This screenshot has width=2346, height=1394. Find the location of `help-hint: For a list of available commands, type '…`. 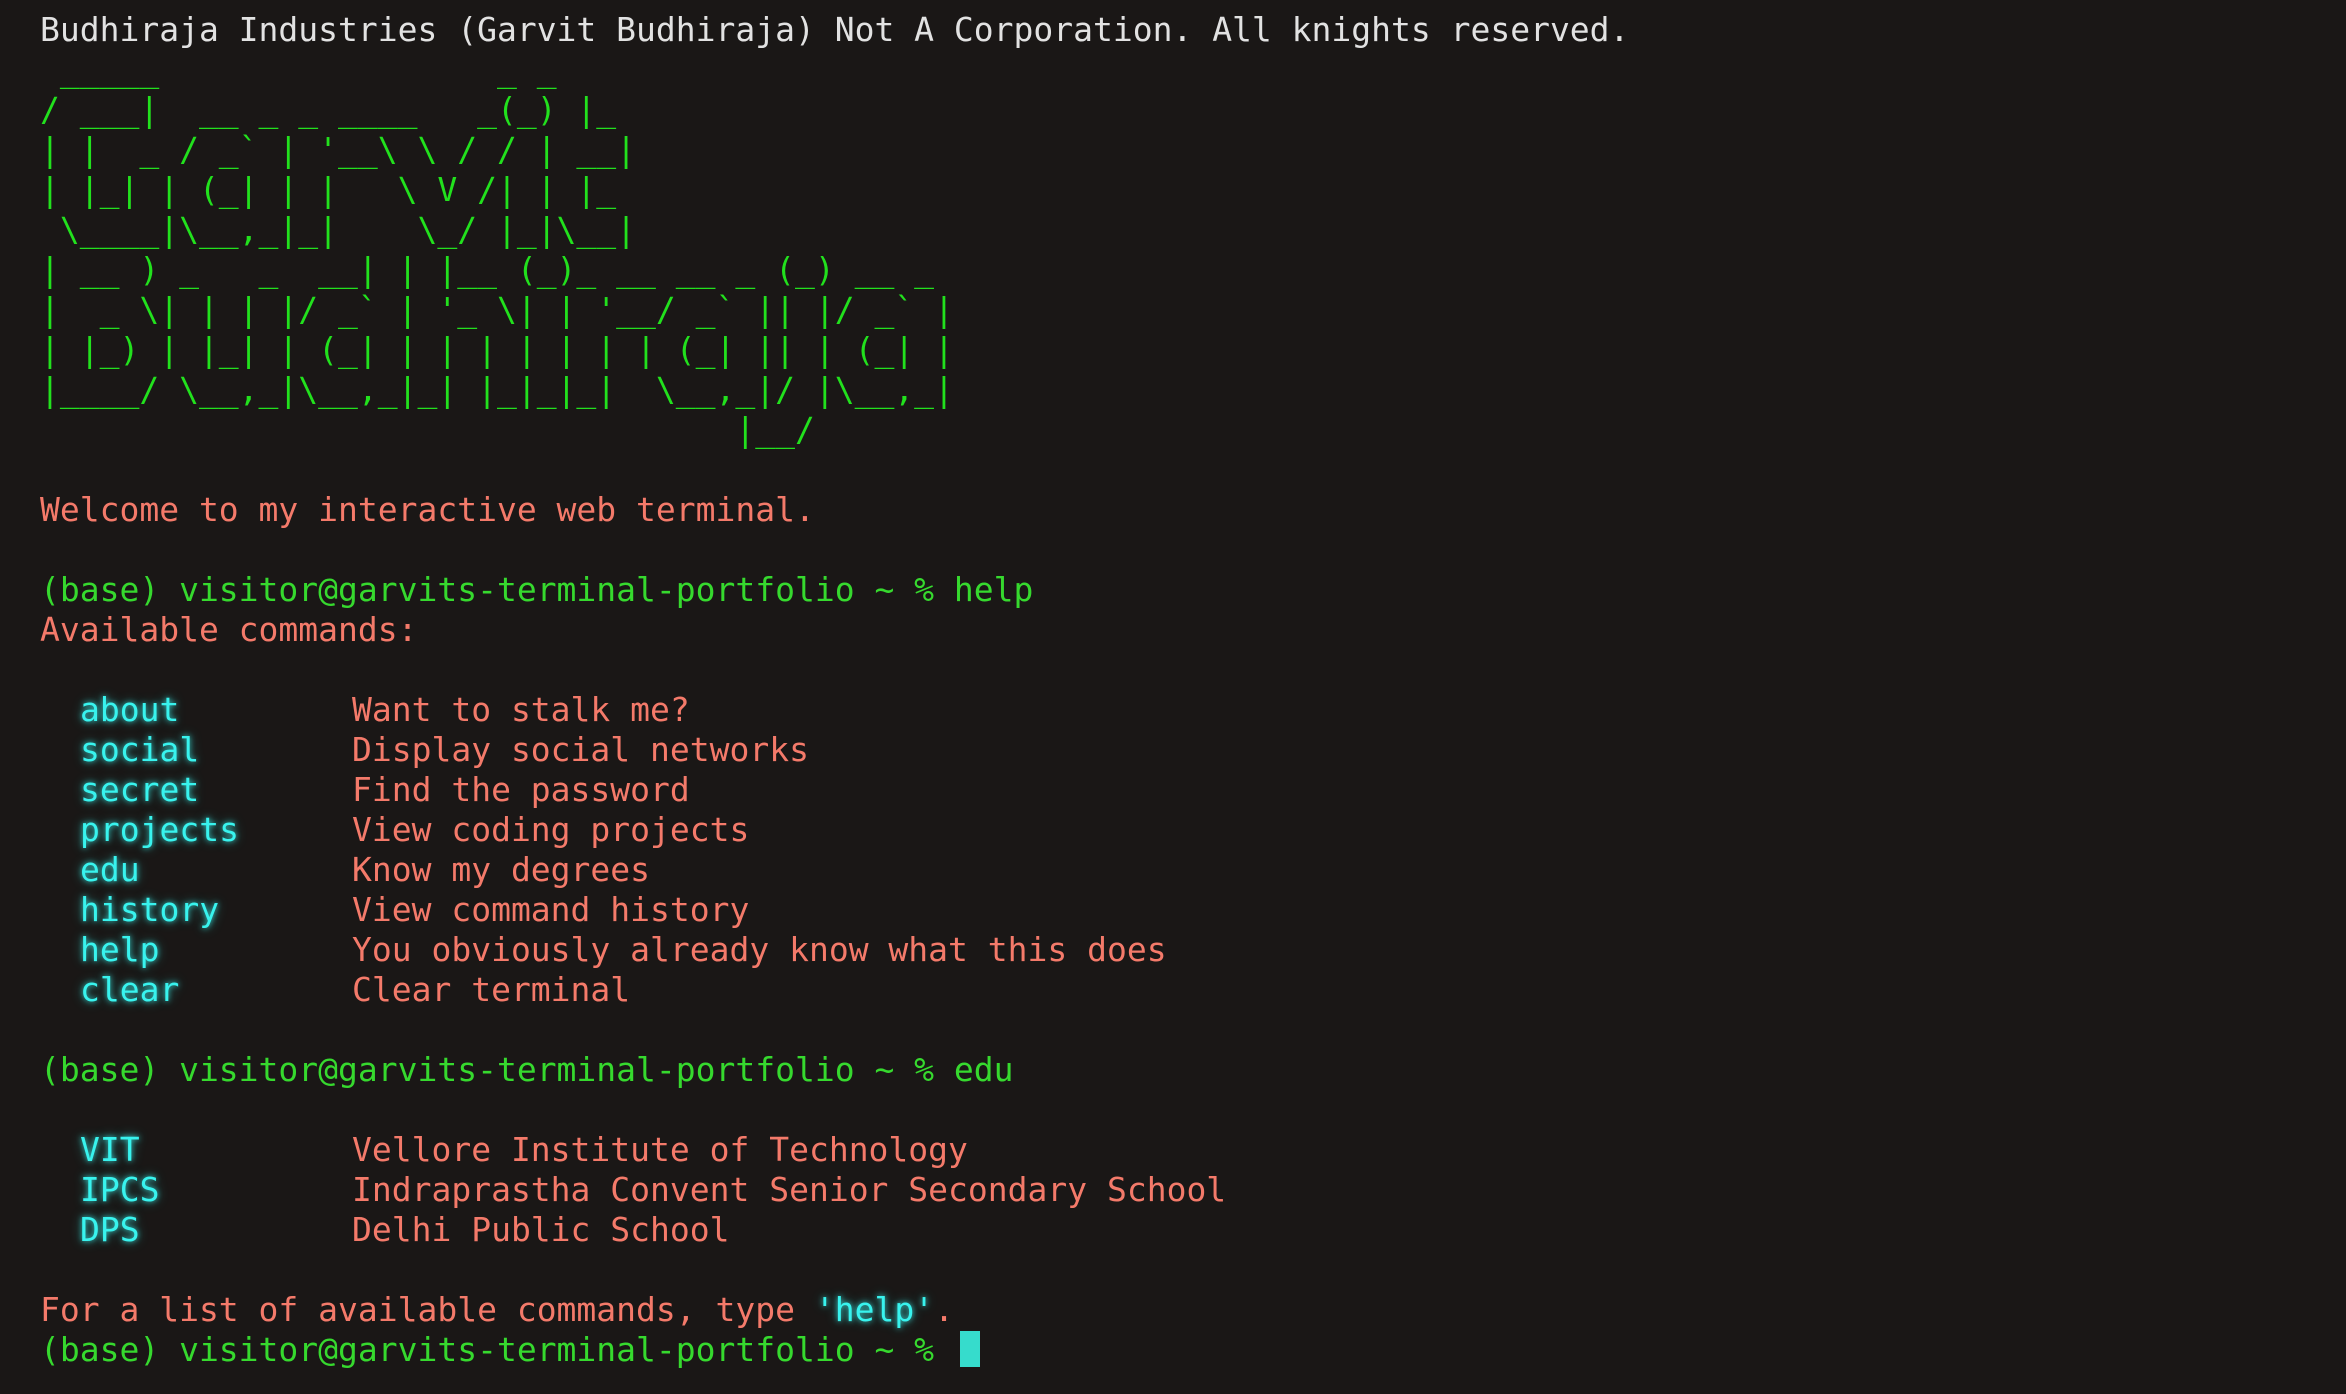

help-hint: For a list of available commands, type '… is located at coordinates (1173, 1310).